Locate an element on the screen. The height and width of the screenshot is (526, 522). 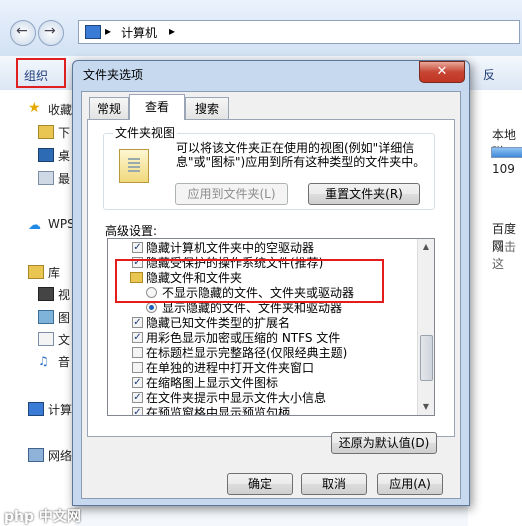
network-icon is located at coordinates (36, 455).